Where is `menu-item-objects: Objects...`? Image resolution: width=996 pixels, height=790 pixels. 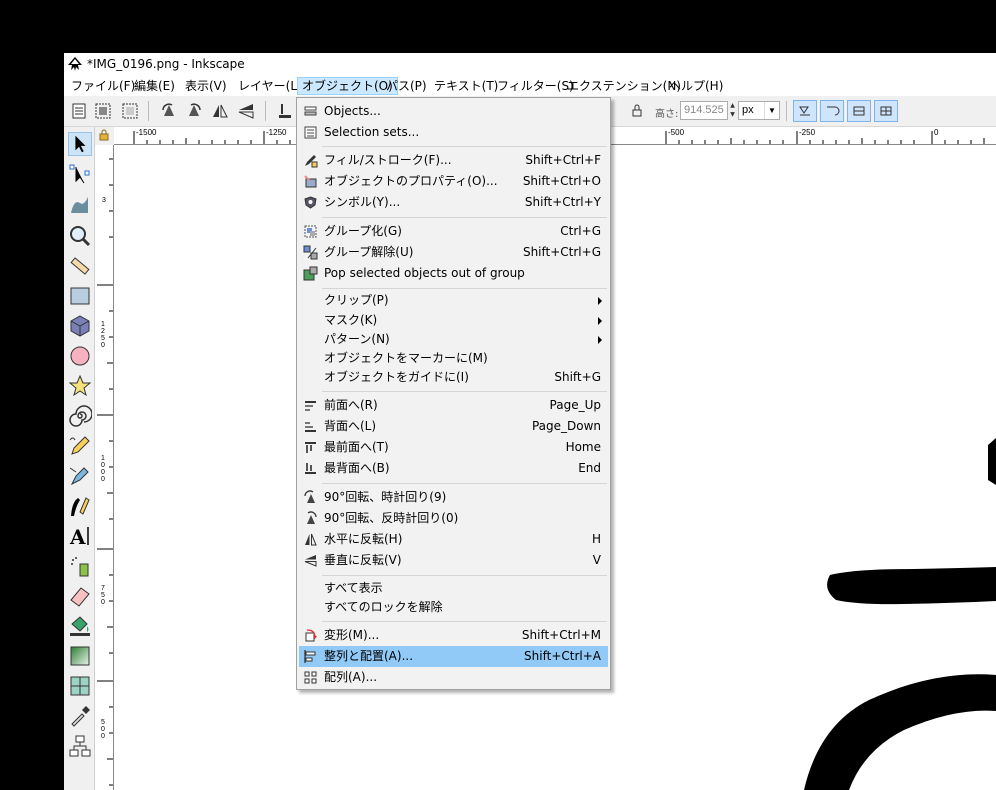 menu-item-objects: Objects... is located at coordinates (453, 111).